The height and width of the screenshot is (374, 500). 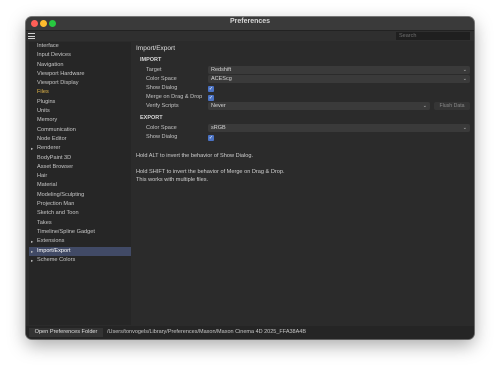 What do you see at coordinates (452, 106) in the screenshot?
I see `flush-data-button: Flush Data` at bounding box center [452, 106].